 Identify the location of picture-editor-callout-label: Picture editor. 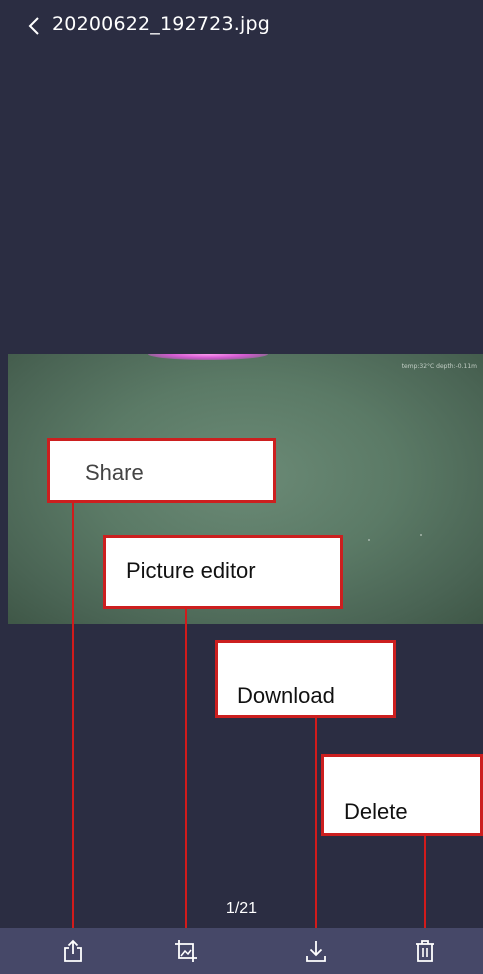
(191, 570).